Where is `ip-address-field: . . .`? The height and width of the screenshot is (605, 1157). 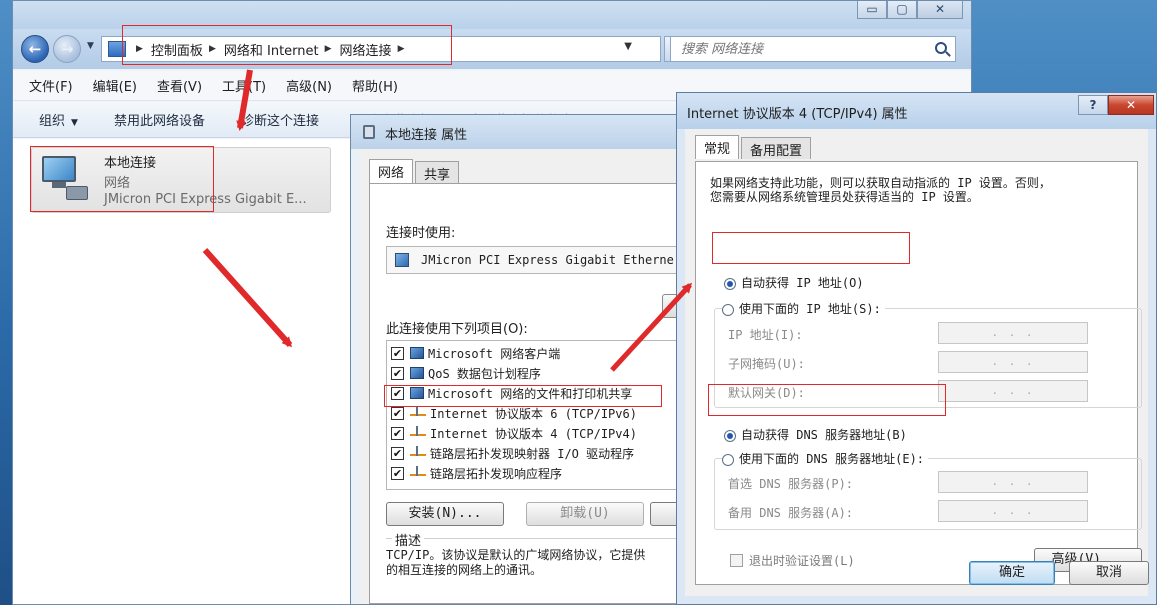 ip-address-field: . . . is located at coordinates (1013, 333).